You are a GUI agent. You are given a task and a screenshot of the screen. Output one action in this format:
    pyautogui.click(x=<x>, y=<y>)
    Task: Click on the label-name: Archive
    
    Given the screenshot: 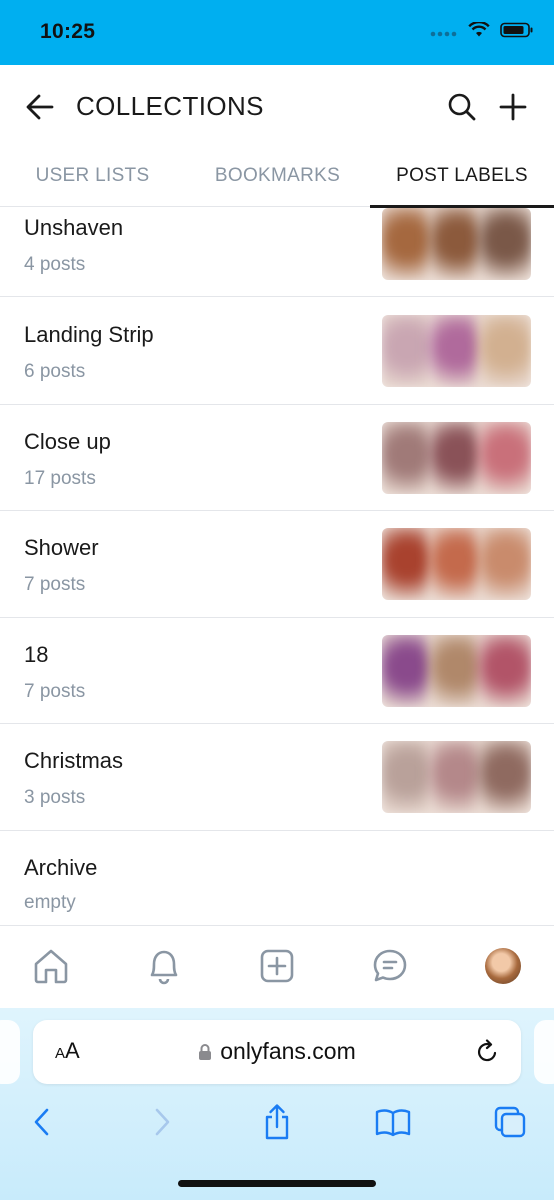 What is the action you would take?
    pyautogui.click(x=61, y=867)
    